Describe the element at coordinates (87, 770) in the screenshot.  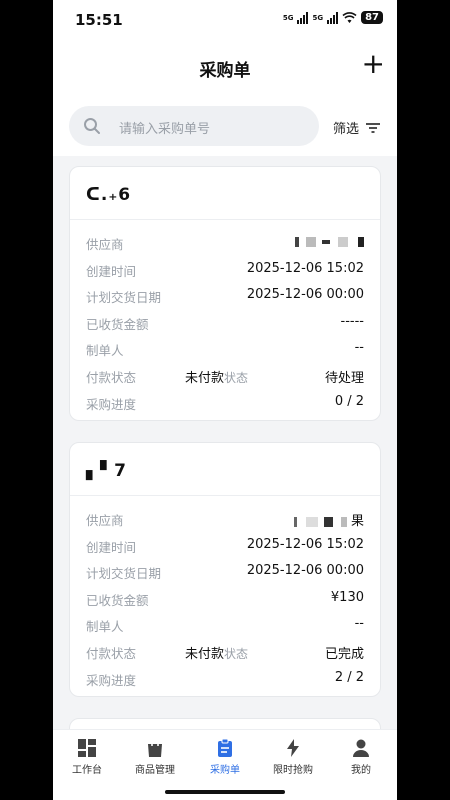
I see `tab-label: 工作台` at that location.